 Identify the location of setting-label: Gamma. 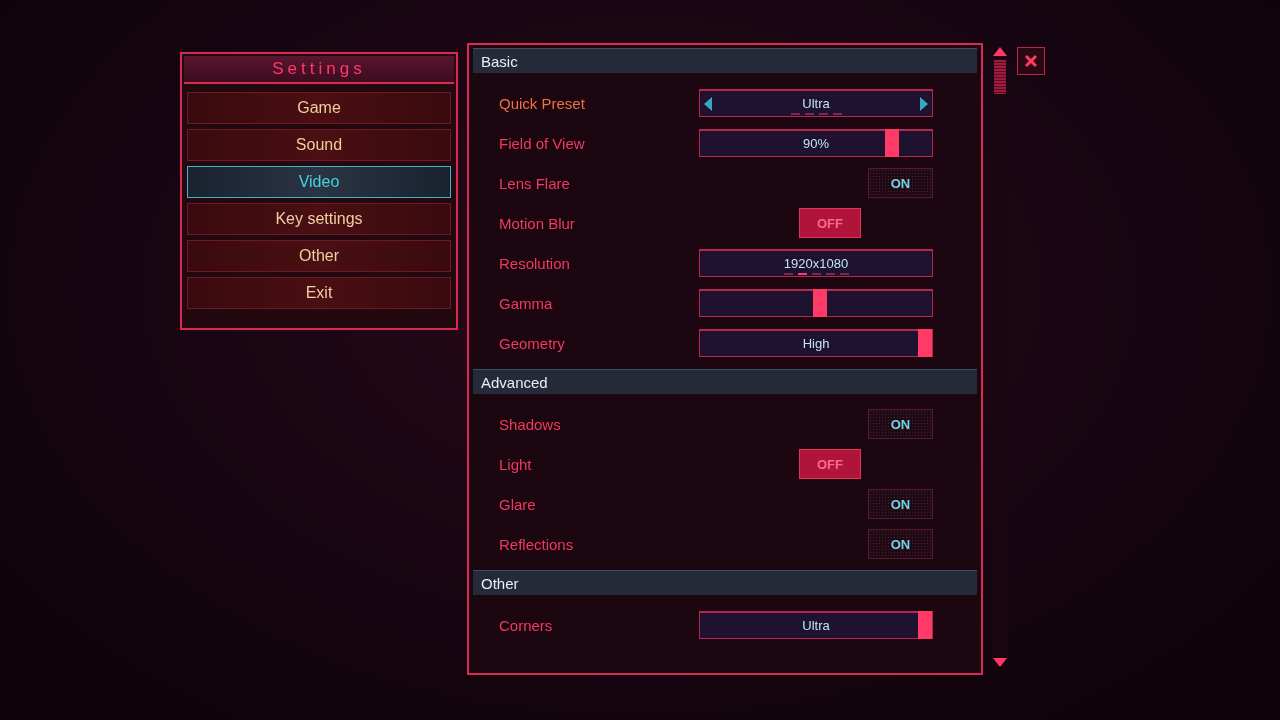
(526, 303).